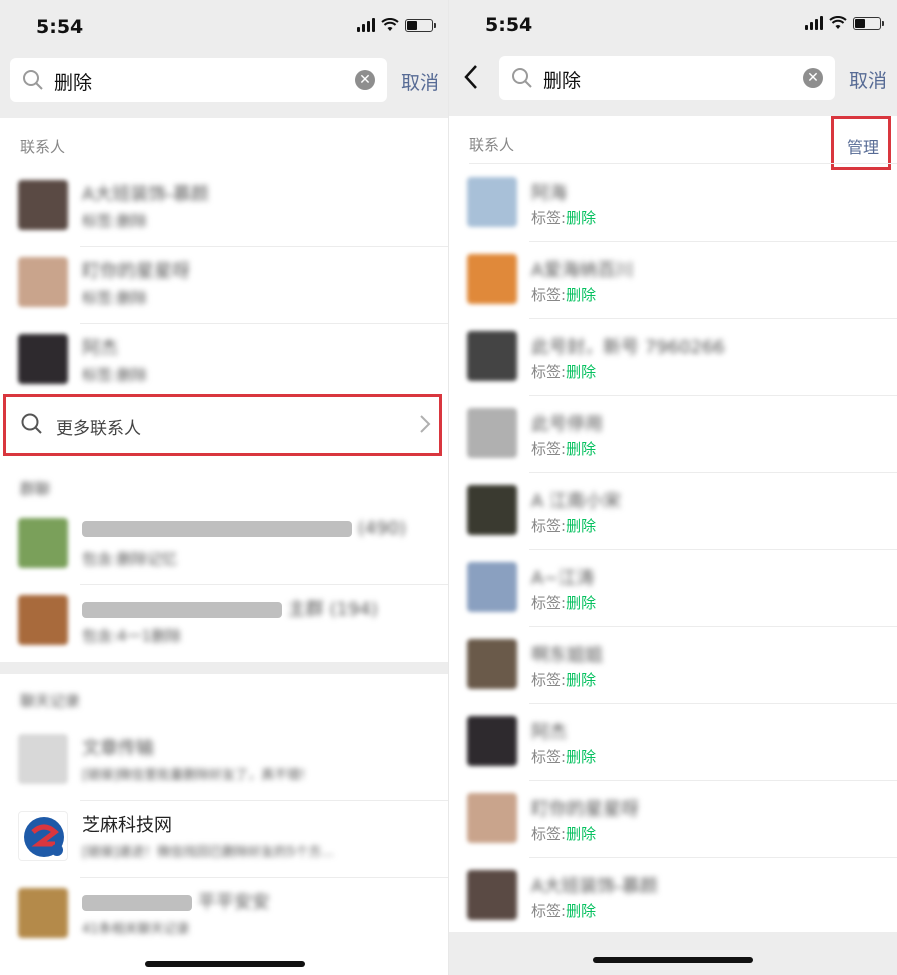  What do you see at coordinates (673, 588) in the screenshot?
I see `contact-row: A~江涛 标签:删除` at bounding box center [673, 588].